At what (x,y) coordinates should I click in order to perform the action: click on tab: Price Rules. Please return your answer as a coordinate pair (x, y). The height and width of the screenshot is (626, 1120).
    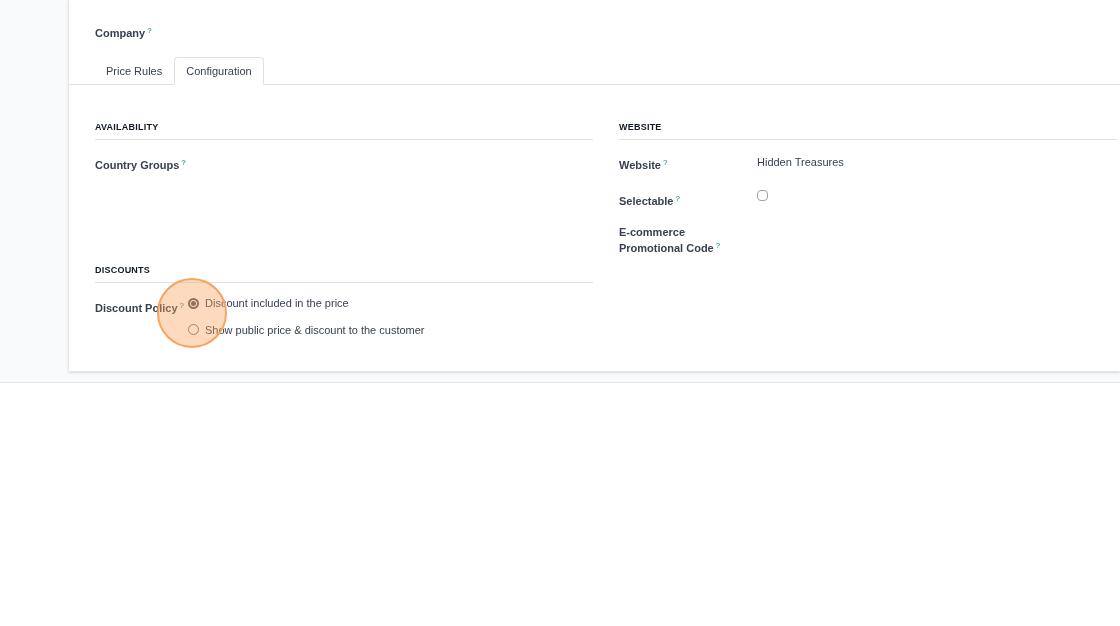
    Looking at the image, I should click on (134, 71).